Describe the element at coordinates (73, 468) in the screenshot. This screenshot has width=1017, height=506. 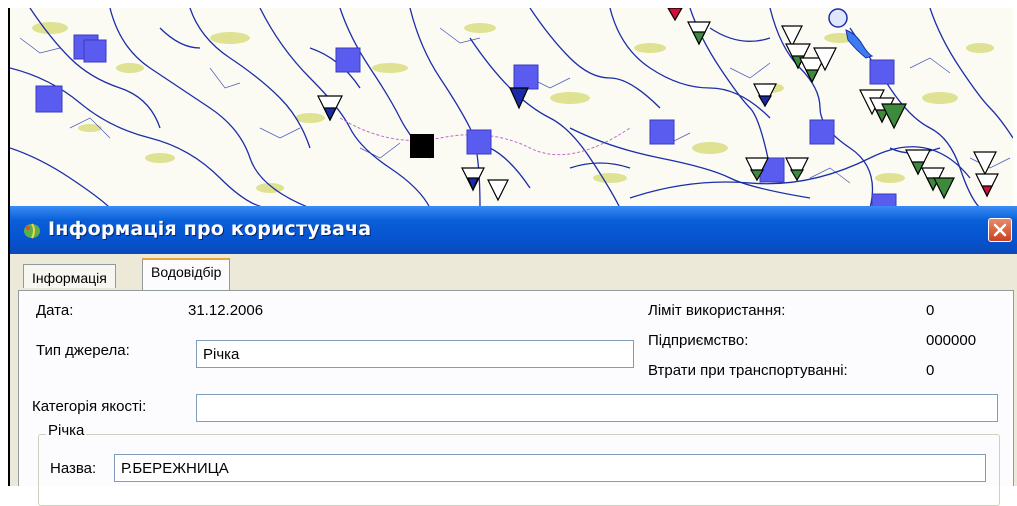
I see `river-name-label: Назва:` at that location.